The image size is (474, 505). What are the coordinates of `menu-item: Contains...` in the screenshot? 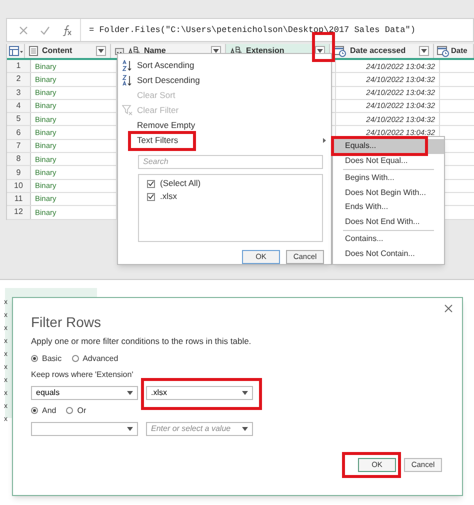 It's located at (388, 239).